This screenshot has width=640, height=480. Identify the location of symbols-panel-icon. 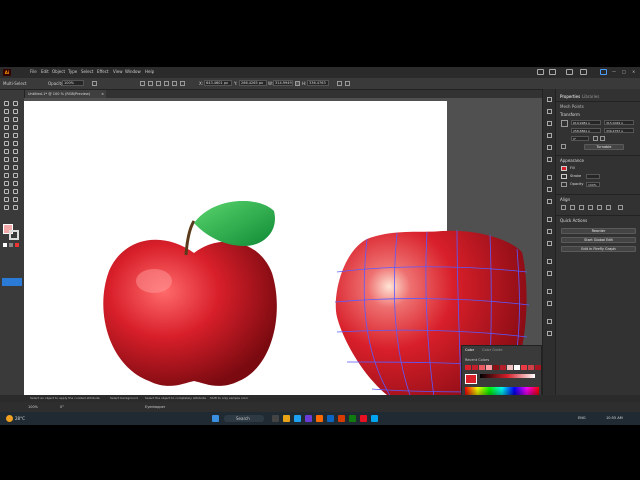
(549, 201).